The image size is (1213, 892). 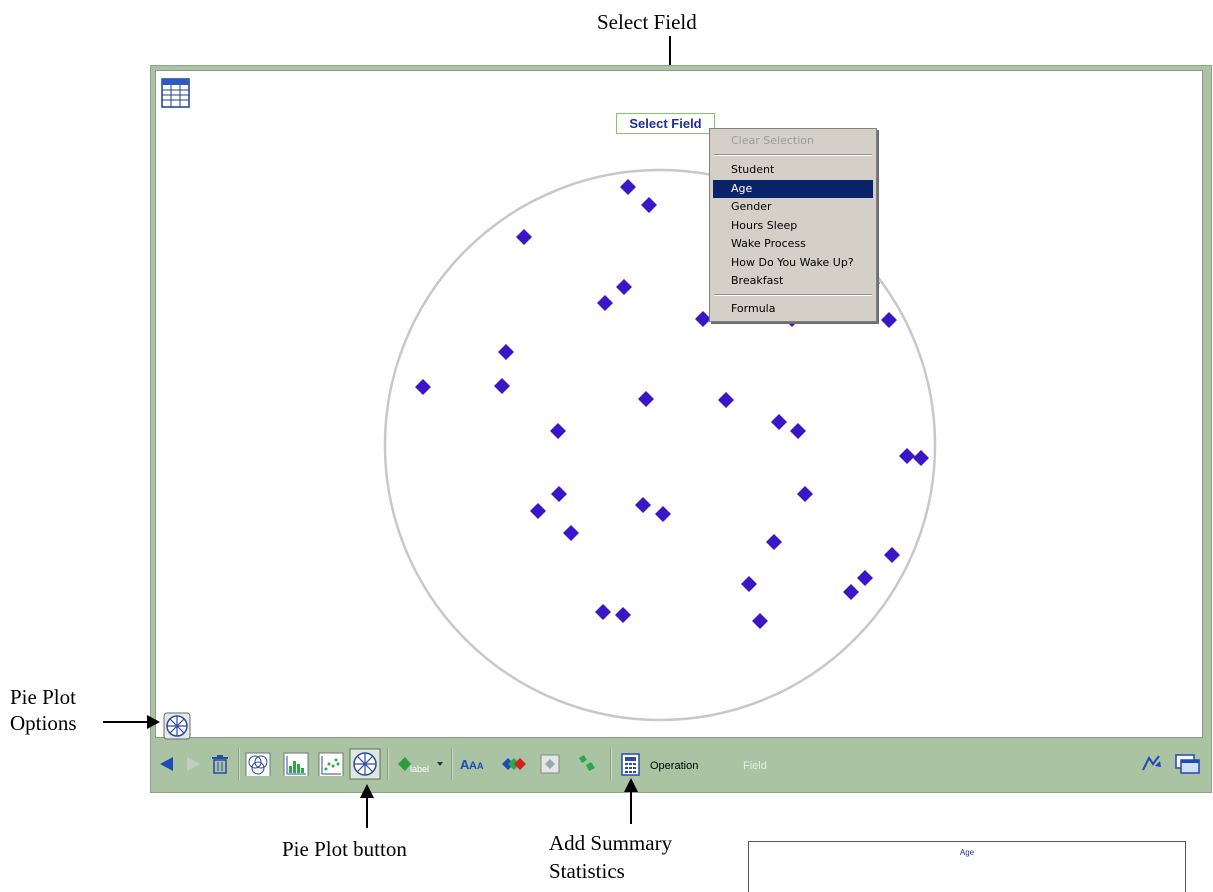 What do you see at coordinates (967, 852) in the screenshot?
I see `summary-panel-title: Age` at bounding box center [967, 852].